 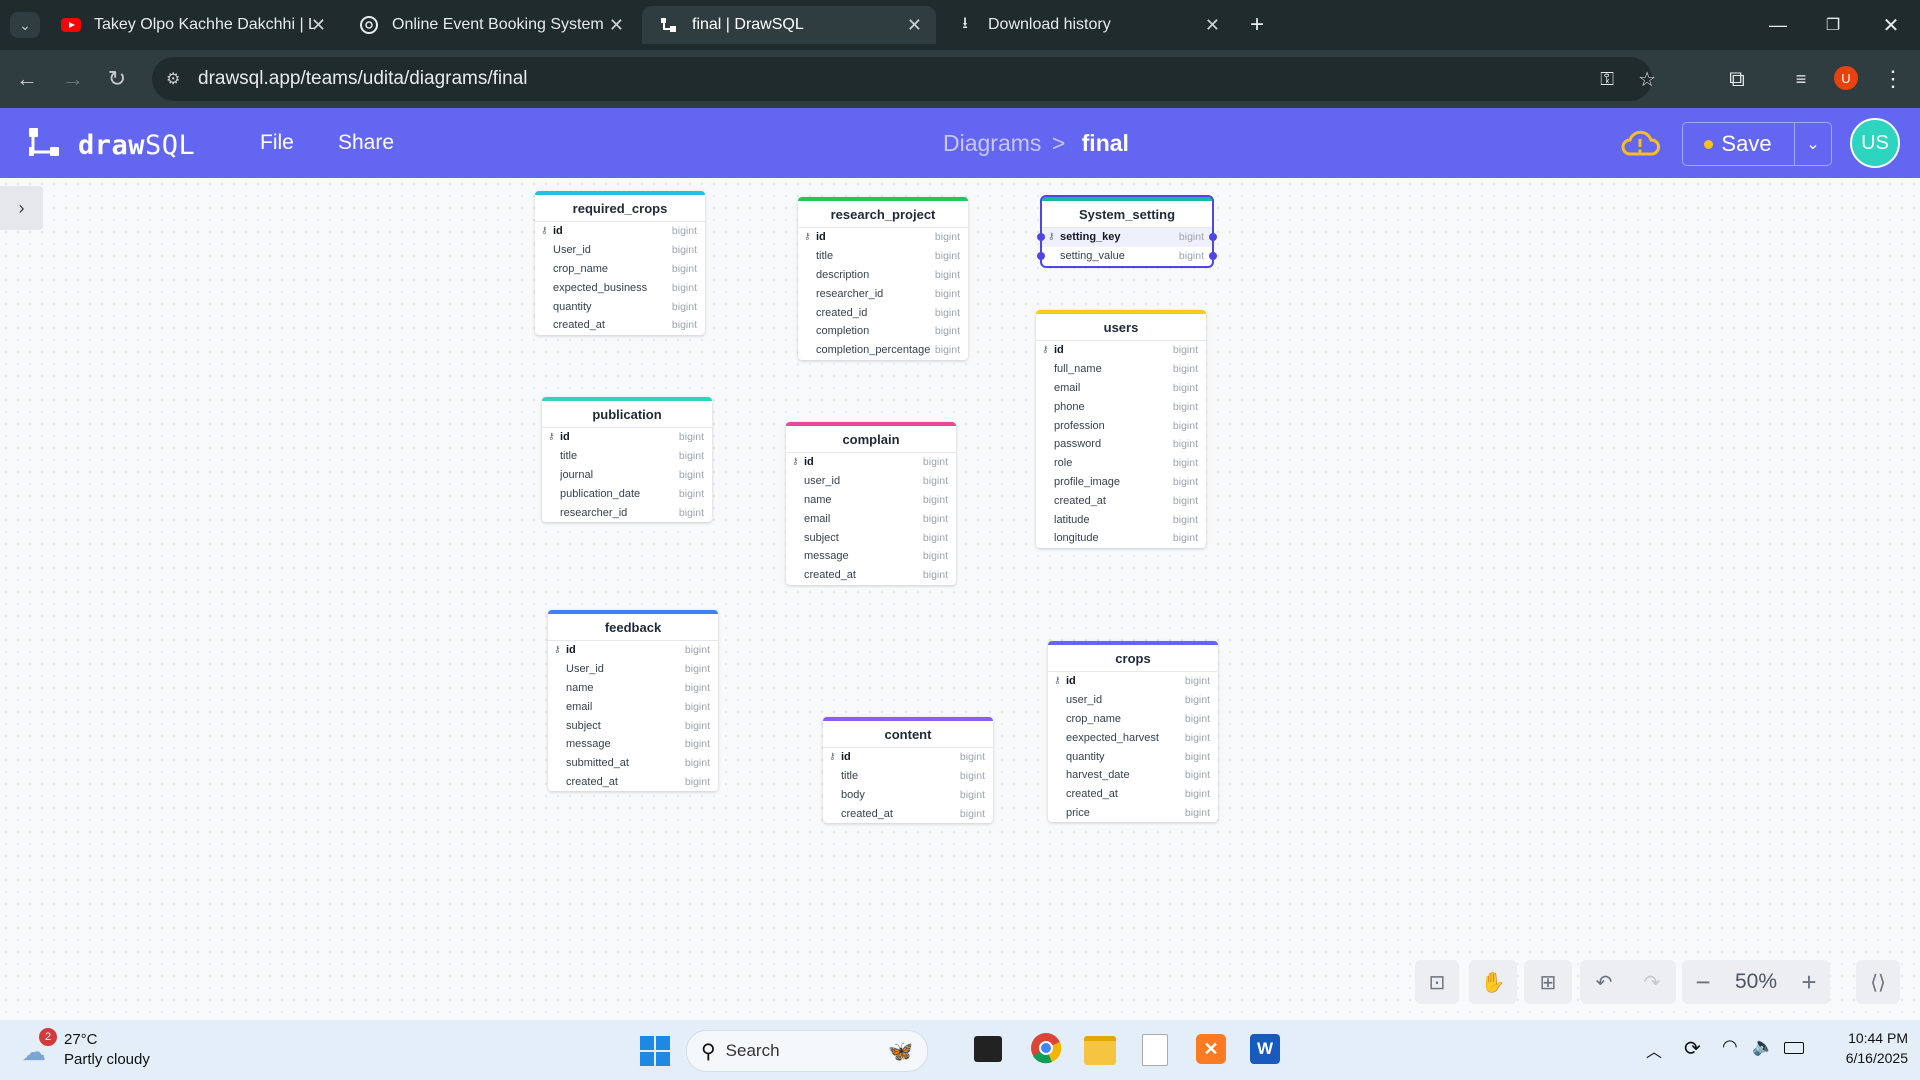 I want to click on table-column-row: researcher_id bigint, so click(x=883, y=293).